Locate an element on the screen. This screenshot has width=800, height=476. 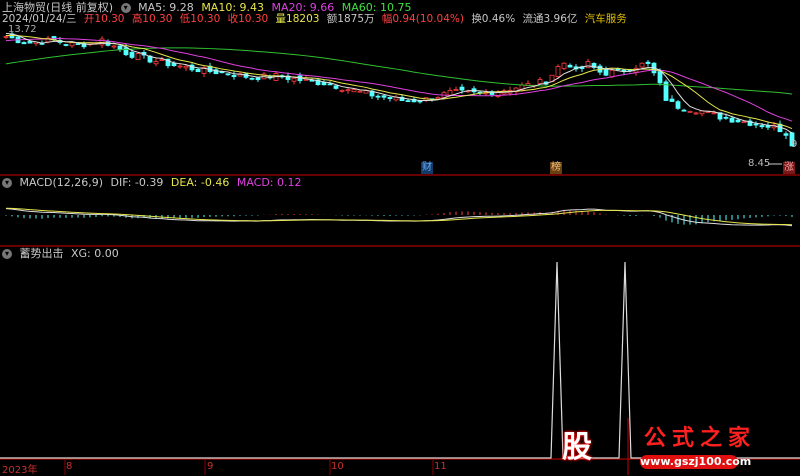
time-axis-label: 2023年 is located at coordinates (20, 470).